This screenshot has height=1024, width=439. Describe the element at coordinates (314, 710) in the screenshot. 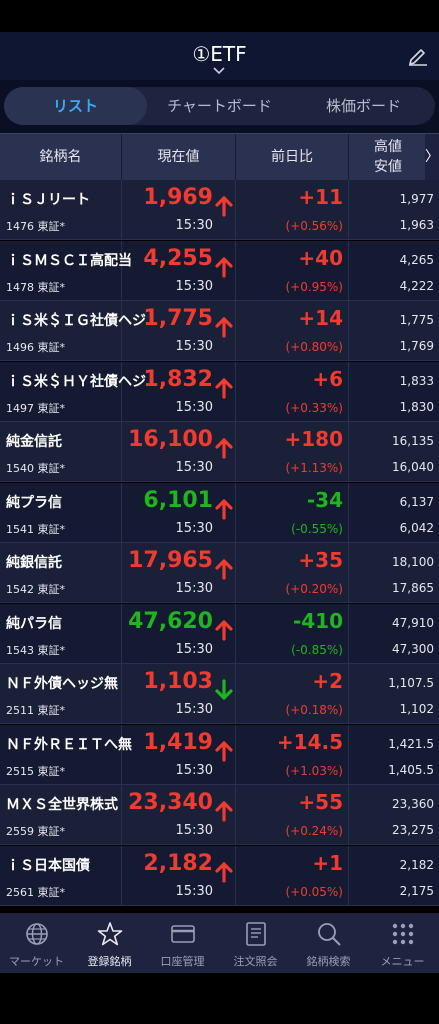

I see `price-change-percent: (+0.18%)` at that location.